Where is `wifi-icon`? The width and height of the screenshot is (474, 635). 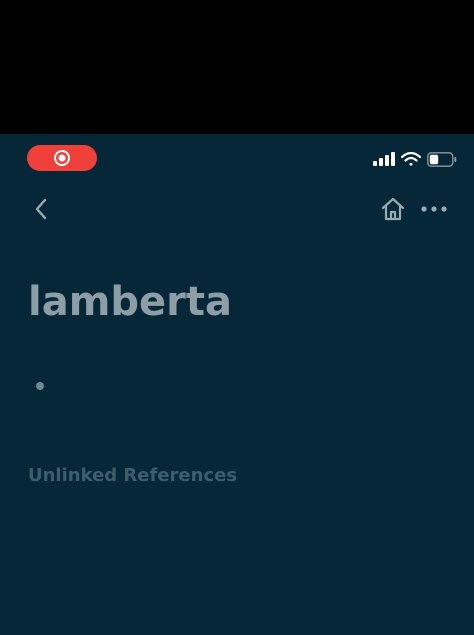 wifi-icon is located at coordinates (411, 158).